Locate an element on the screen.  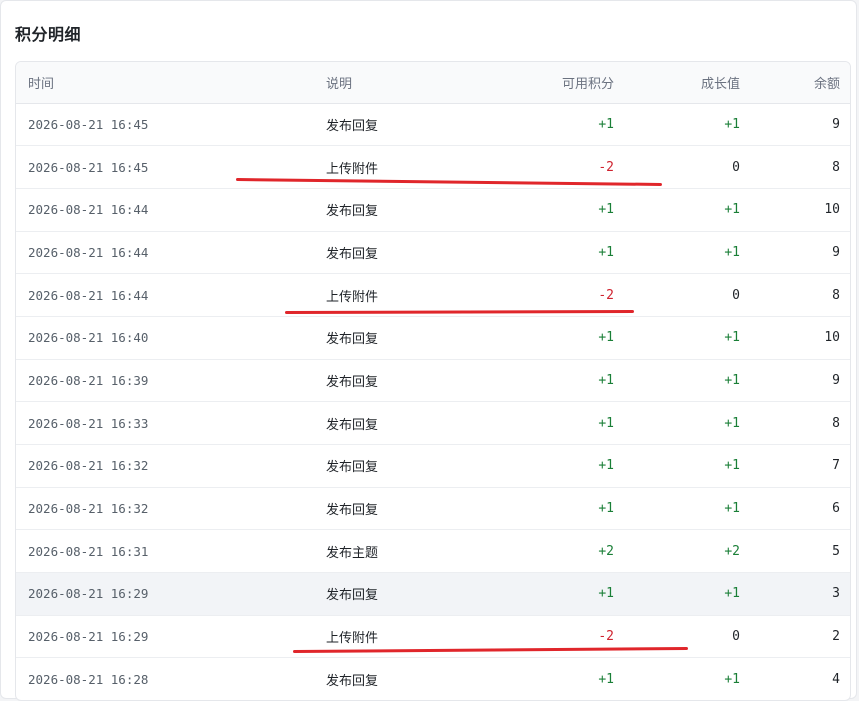
page-title: 积分明细 is located at coordinates (48, 34).